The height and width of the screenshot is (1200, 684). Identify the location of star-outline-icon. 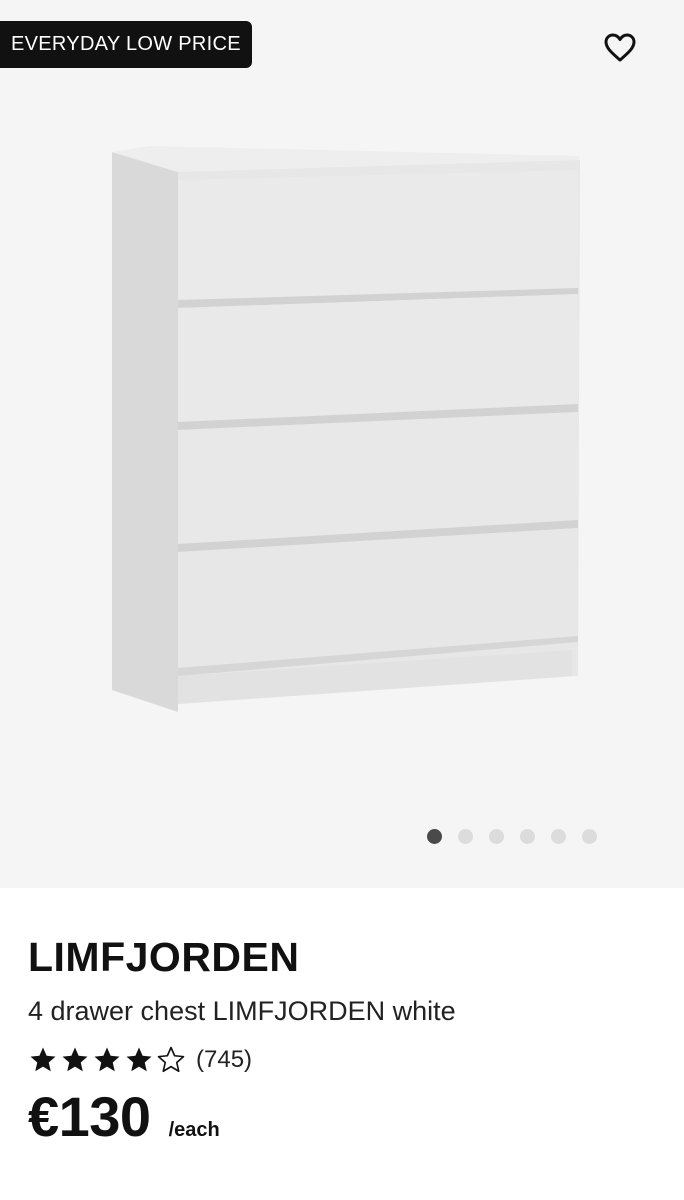
(171, 1059).